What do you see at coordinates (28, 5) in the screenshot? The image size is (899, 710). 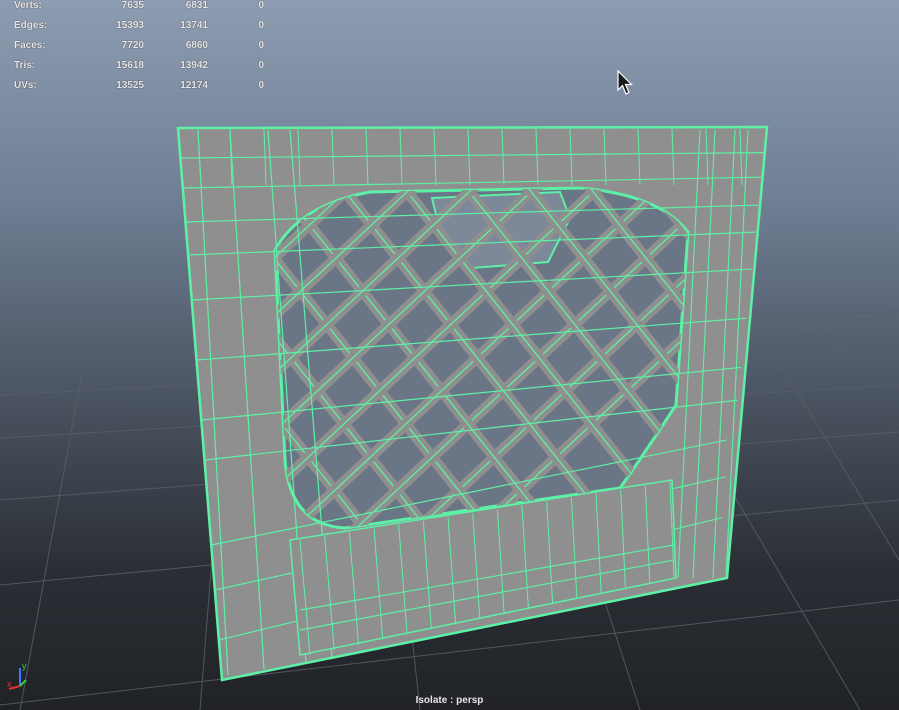 I see `hud-label: Verts:` at bounding box center [28, 5].